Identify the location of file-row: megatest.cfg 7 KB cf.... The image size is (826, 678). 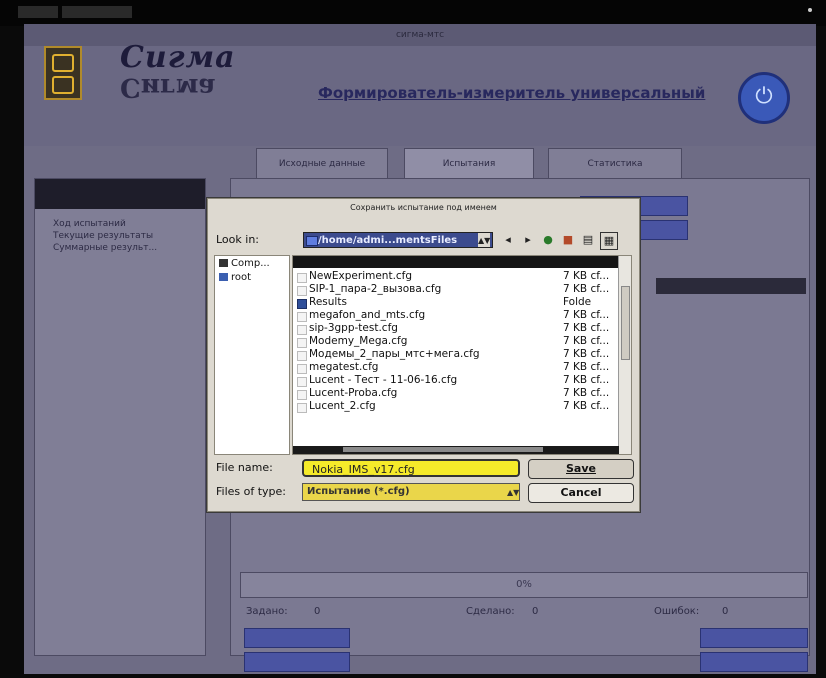
(456, 367).